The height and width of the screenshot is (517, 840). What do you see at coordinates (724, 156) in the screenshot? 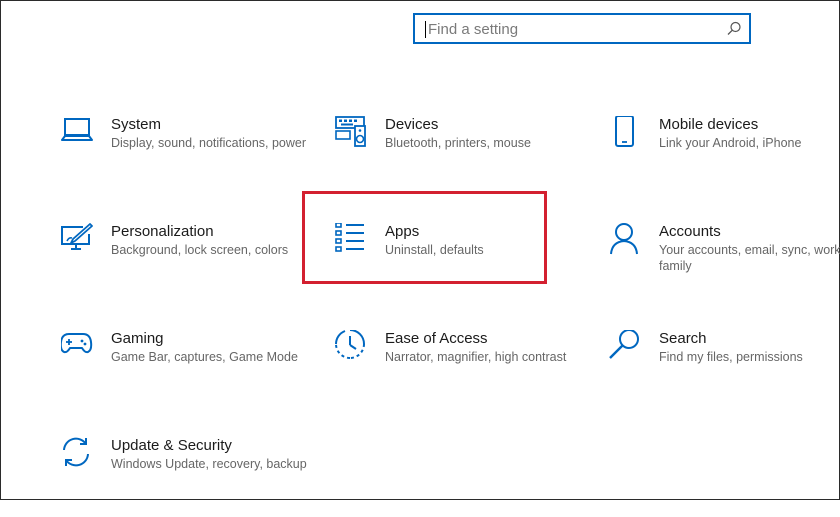
I see `tile-mobile-devices: Mobile devices Link your Android, iPhone` at bounding box center [724, 156].